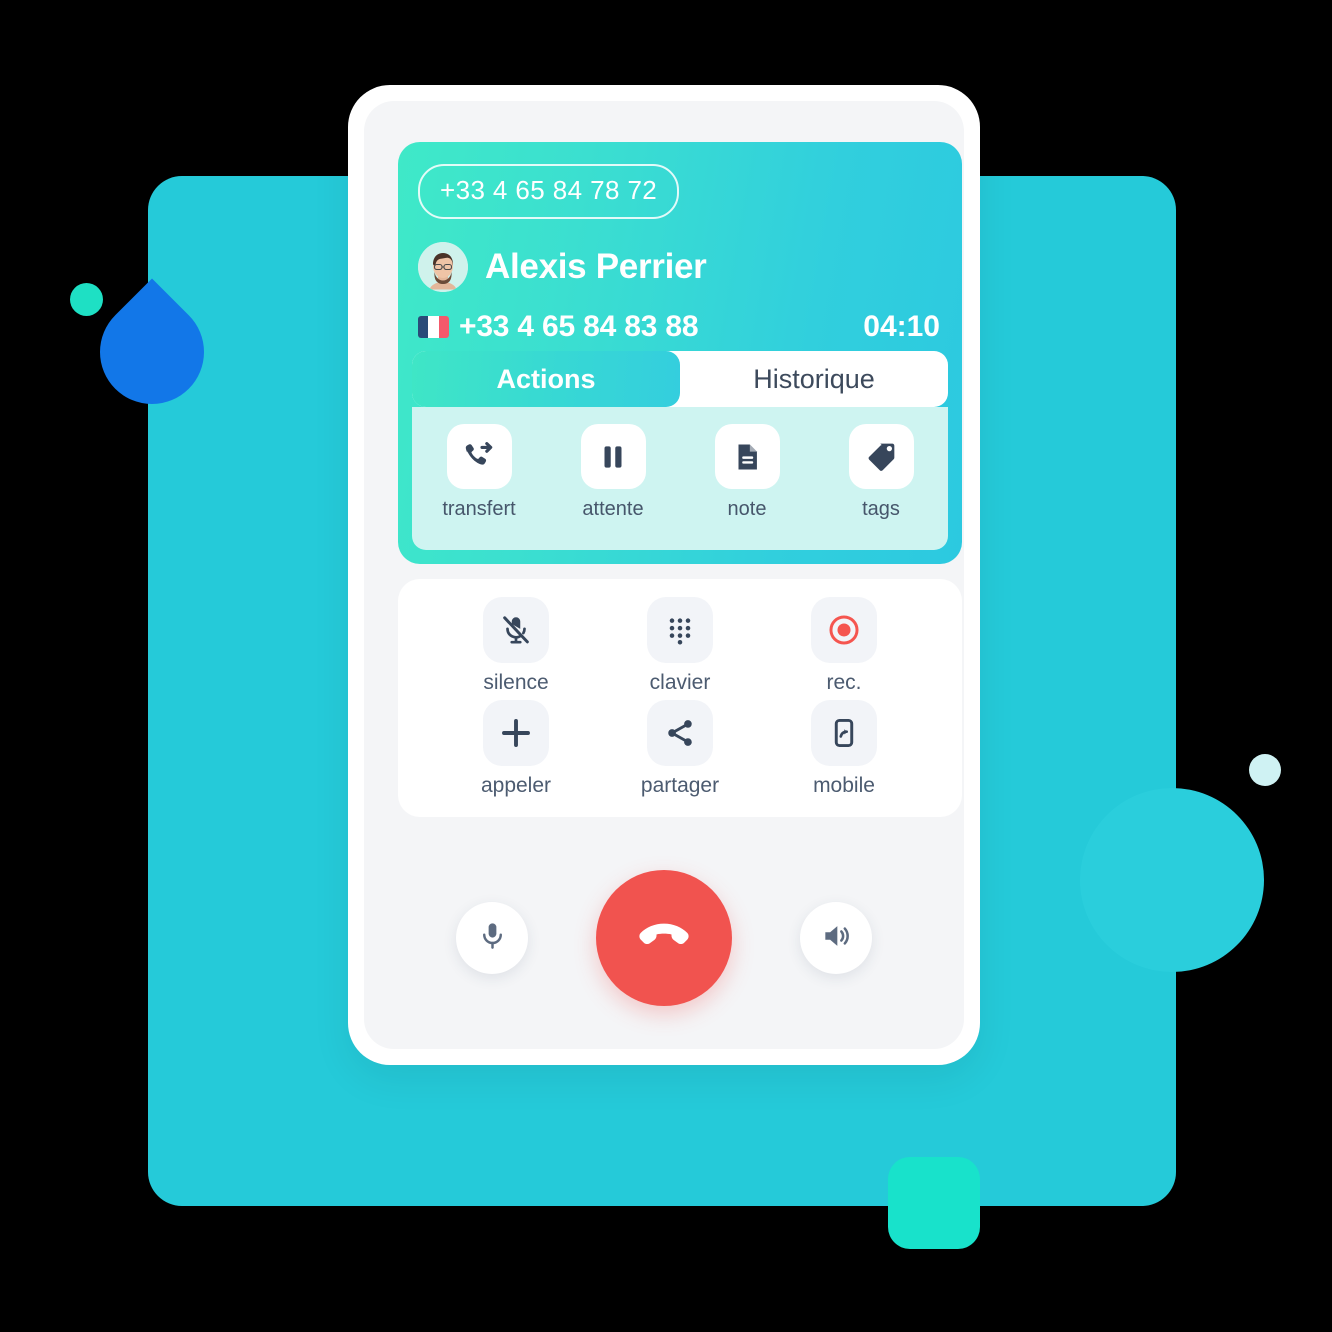  Describe the element at coordinates (433, 327) in the screenshot. I see `fr-flag-icon` at that location.